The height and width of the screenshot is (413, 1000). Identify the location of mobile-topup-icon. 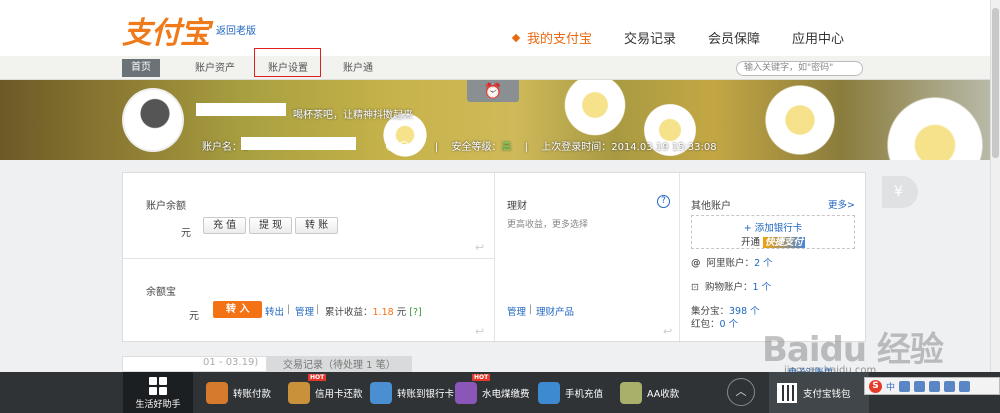
(549, 392).